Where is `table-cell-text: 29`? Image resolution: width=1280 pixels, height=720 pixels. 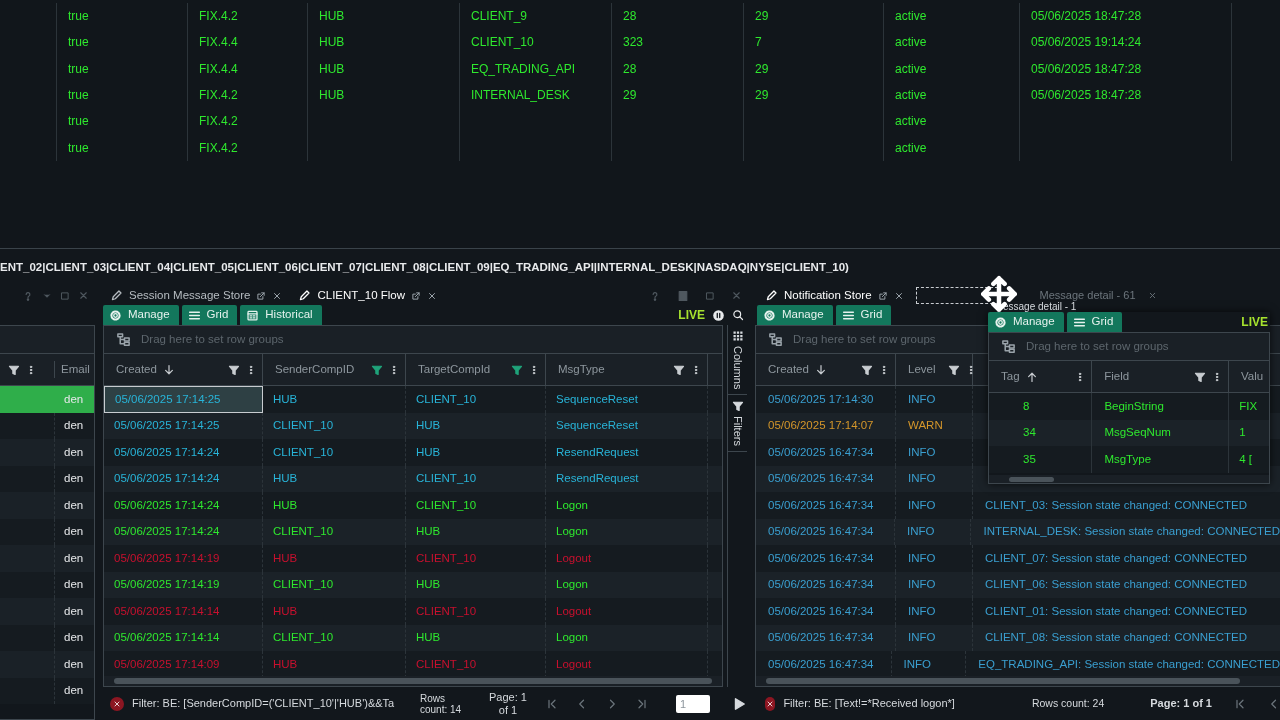
table-cell-text: 29 is located at coordinates (762, 96).